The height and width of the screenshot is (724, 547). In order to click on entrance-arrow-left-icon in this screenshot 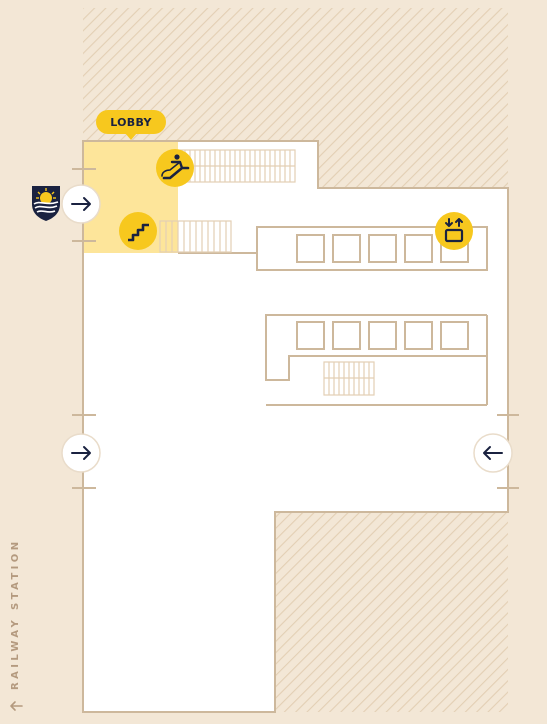, I will do `click(493, 453)`.